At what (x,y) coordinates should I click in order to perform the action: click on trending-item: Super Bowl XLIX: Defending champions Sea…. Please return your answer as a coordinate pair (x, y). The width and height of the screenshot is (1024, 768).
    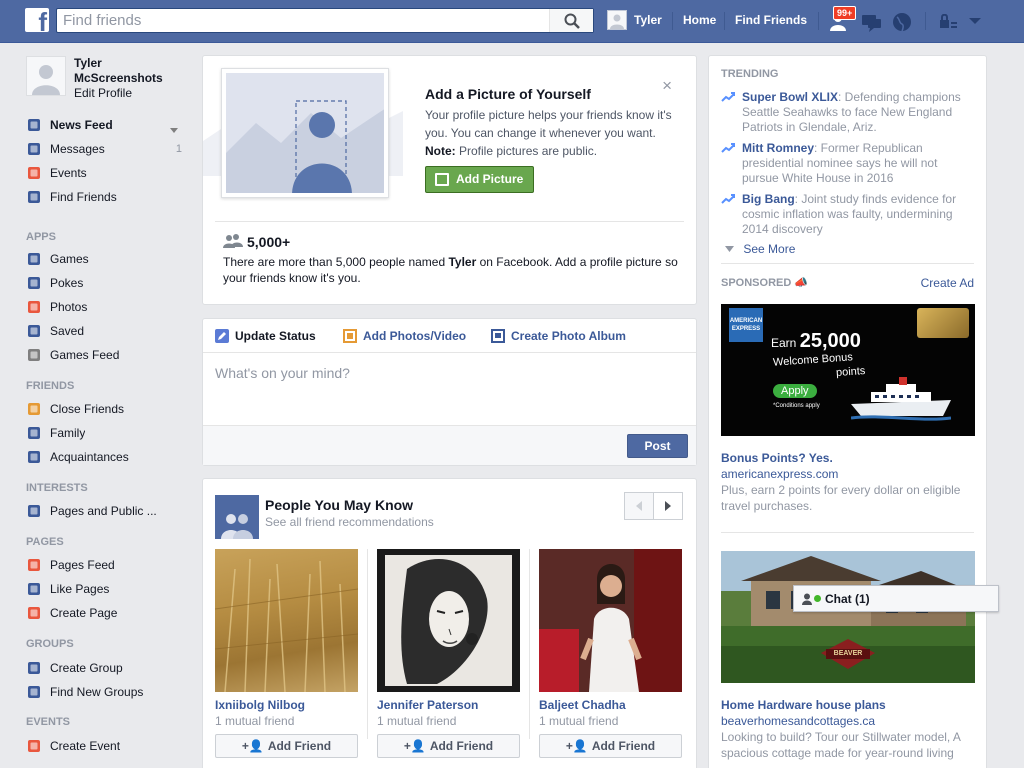
    Looking at the image, I should click on (848, 112).